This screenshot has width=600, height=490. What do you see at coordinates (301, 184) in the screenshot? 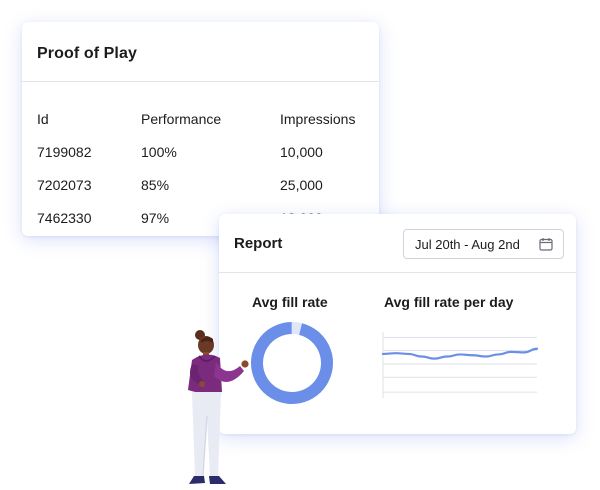
I see `cell-impressions: 25,000` at bounding box center [301, 184].